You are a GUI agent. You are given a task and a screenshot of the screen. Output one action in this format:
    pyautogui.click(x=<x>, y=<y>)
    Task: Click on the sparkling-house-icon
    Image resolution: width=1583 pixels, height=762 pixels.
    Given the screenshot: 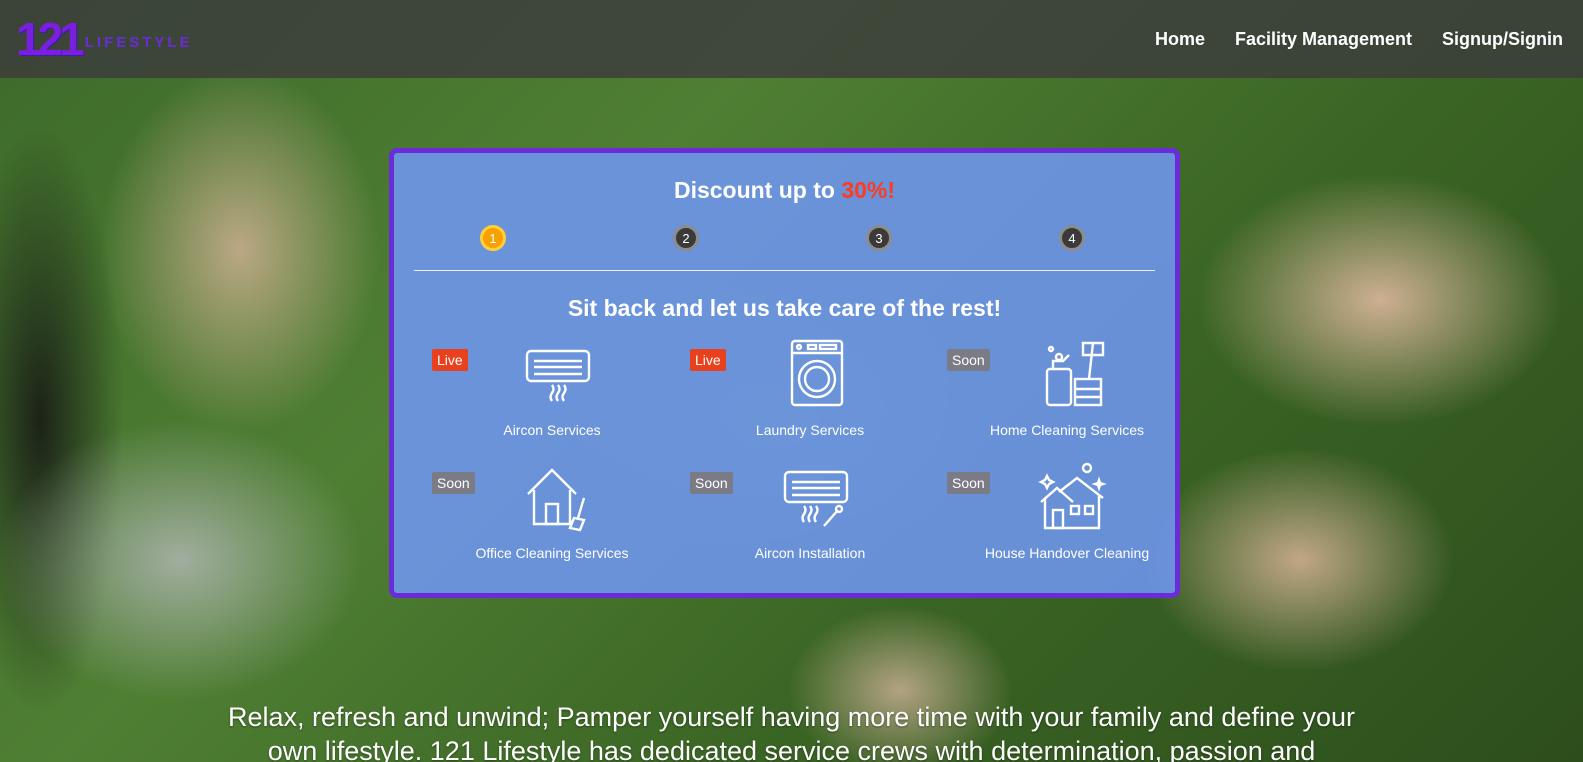 What is the action you would take?
    pyautogui.click(x=1072, y=496)
    